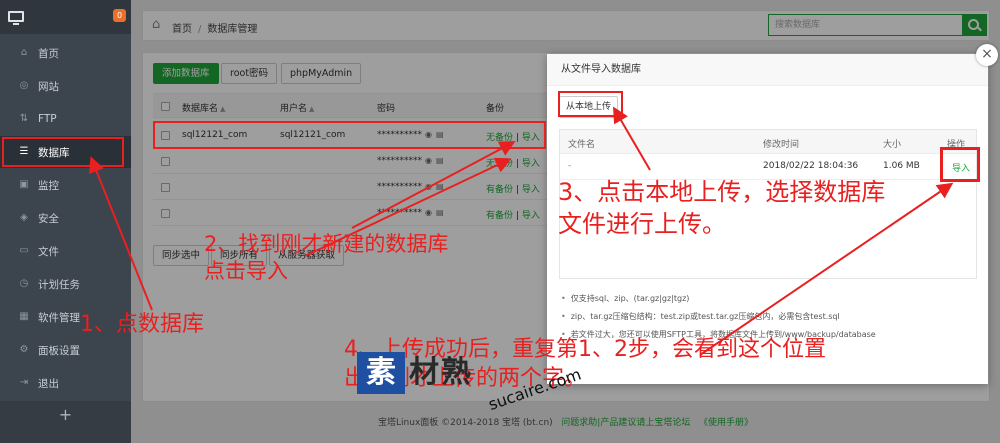  What do you see at coordinates (65, 53) in the screenshot?
I see `sidebar-item-home: ⌂ 首页` at bounding box center [65, 53].